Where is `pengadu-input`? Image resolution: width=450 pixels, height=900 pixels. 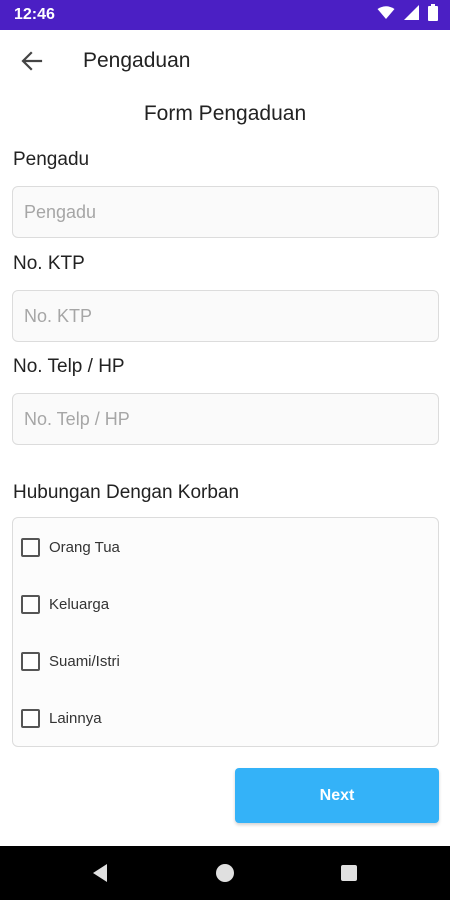
pengadu-input is located at coordinates (225, 212).